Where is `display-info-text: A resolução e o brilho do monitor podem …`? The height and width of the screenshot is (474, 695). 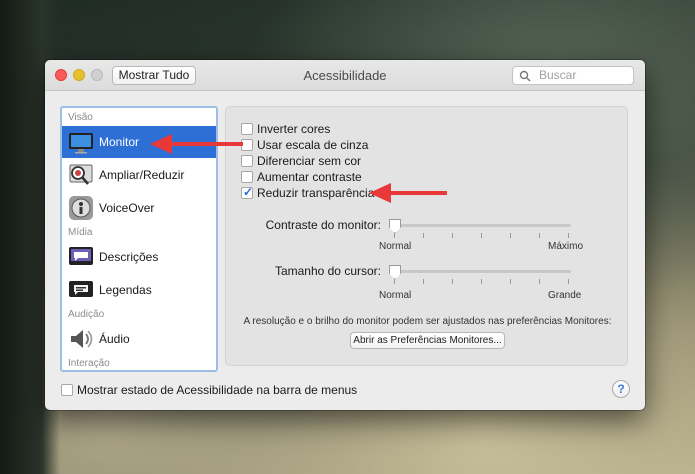
display-info-text: A resolução e o brilho do monitor podem … is located at coordinates (427, 321).